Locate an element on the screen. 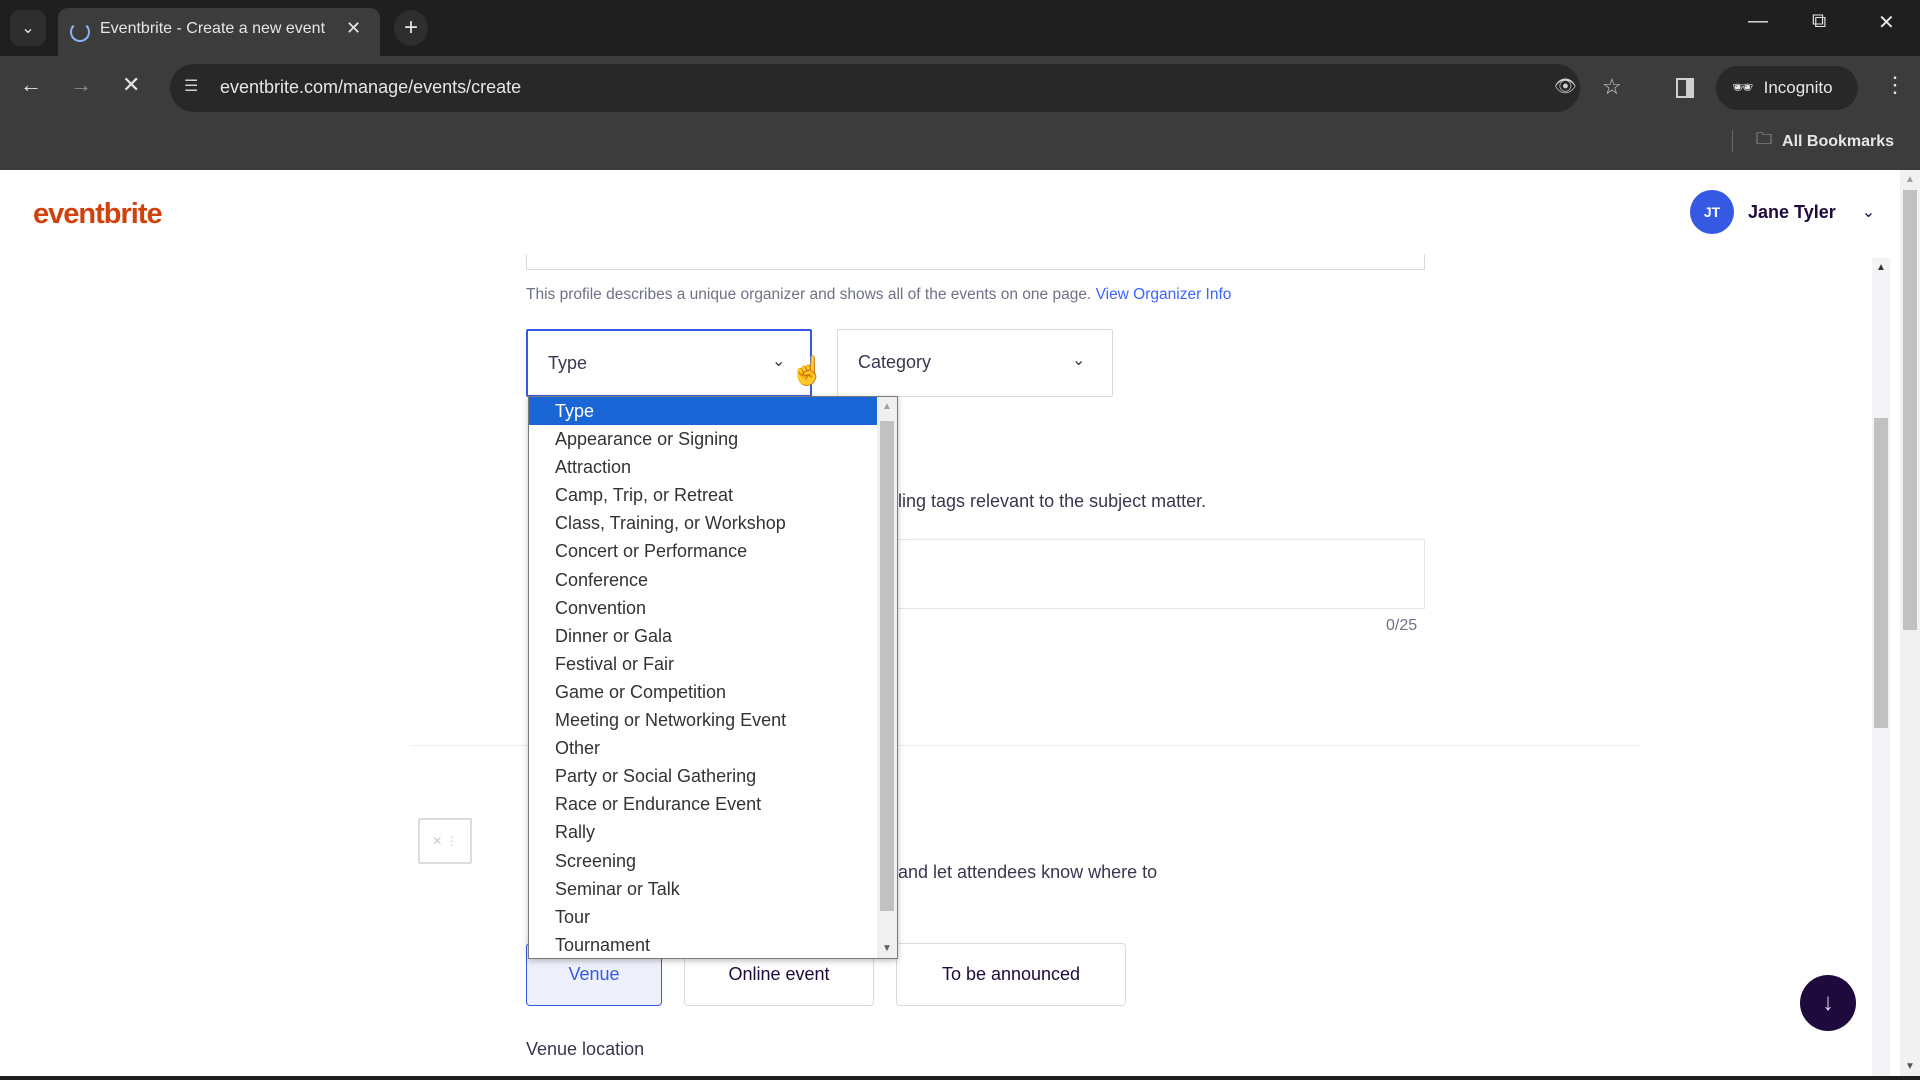 The width and height of the screenshot is (1920, 1080). page-scrollbar: ▲ ▼ is located at coordinates (1910, 623).